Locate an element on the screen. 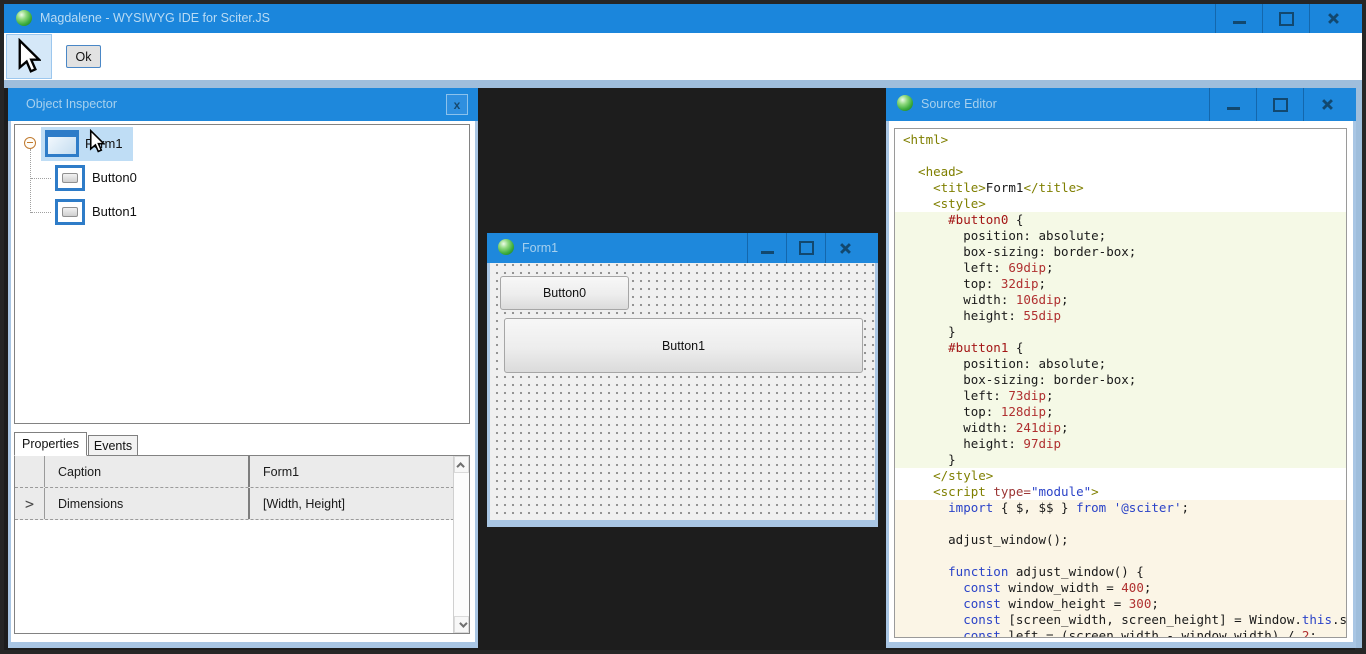 This screenshot has height=654, width=1366. expand-chevron-icon: > is located at coordinates (30, 503).